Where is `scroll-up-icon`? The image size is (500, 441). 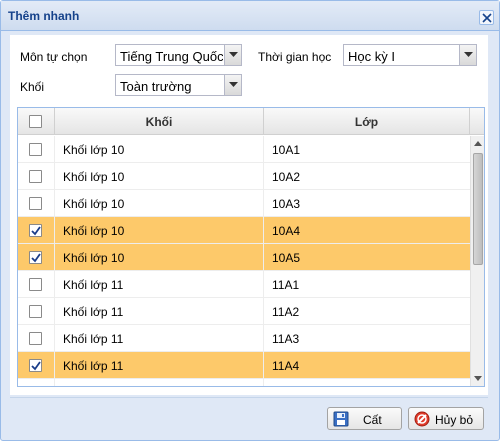 scroll-up-icon is located at coordinates (478, 144).